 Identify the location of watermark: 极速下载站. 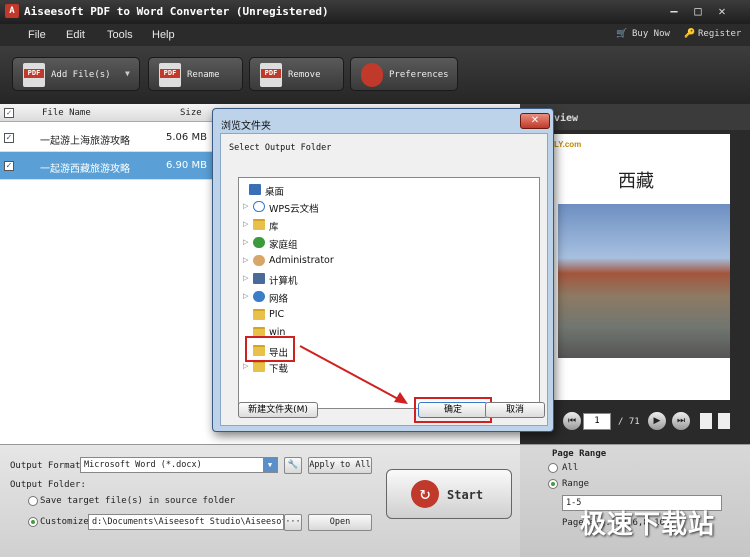
(648, 525).